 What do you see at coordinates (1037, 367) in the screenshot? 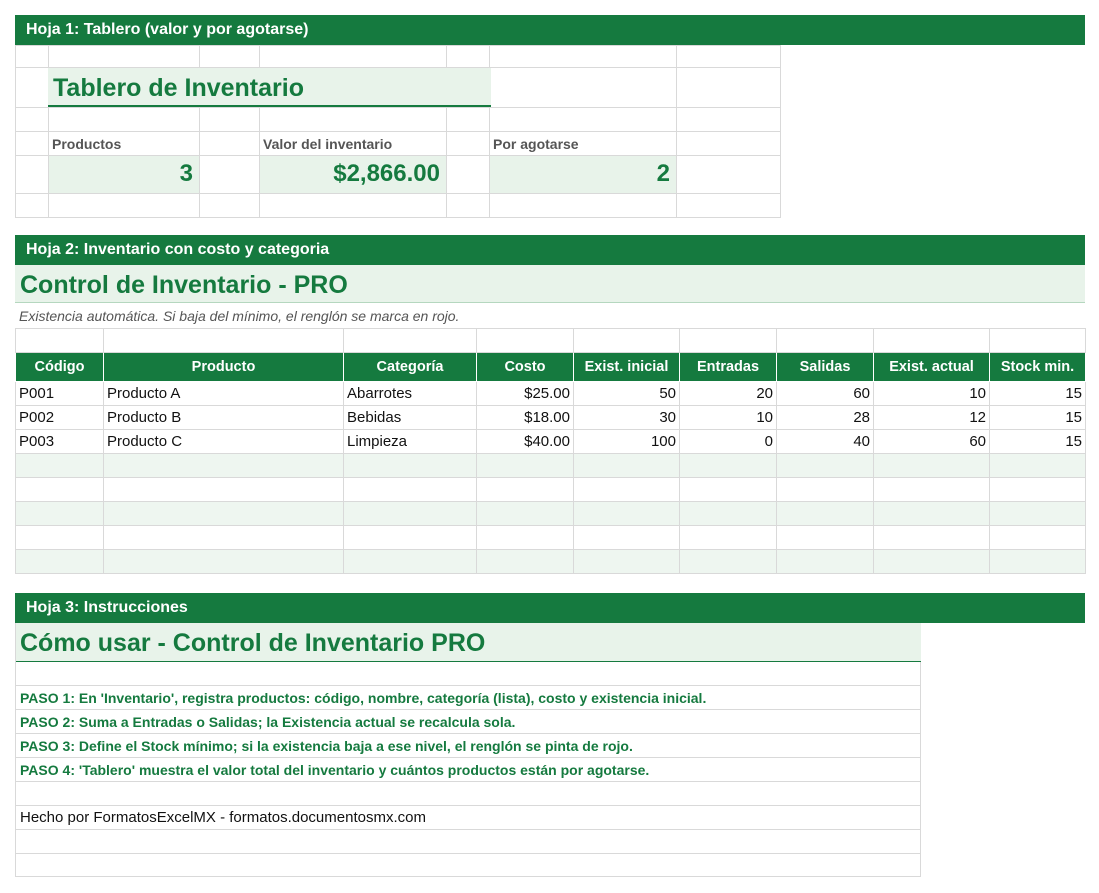
I see `col-header-min-stock: Stock min.` at bounding box center [1037, 367].